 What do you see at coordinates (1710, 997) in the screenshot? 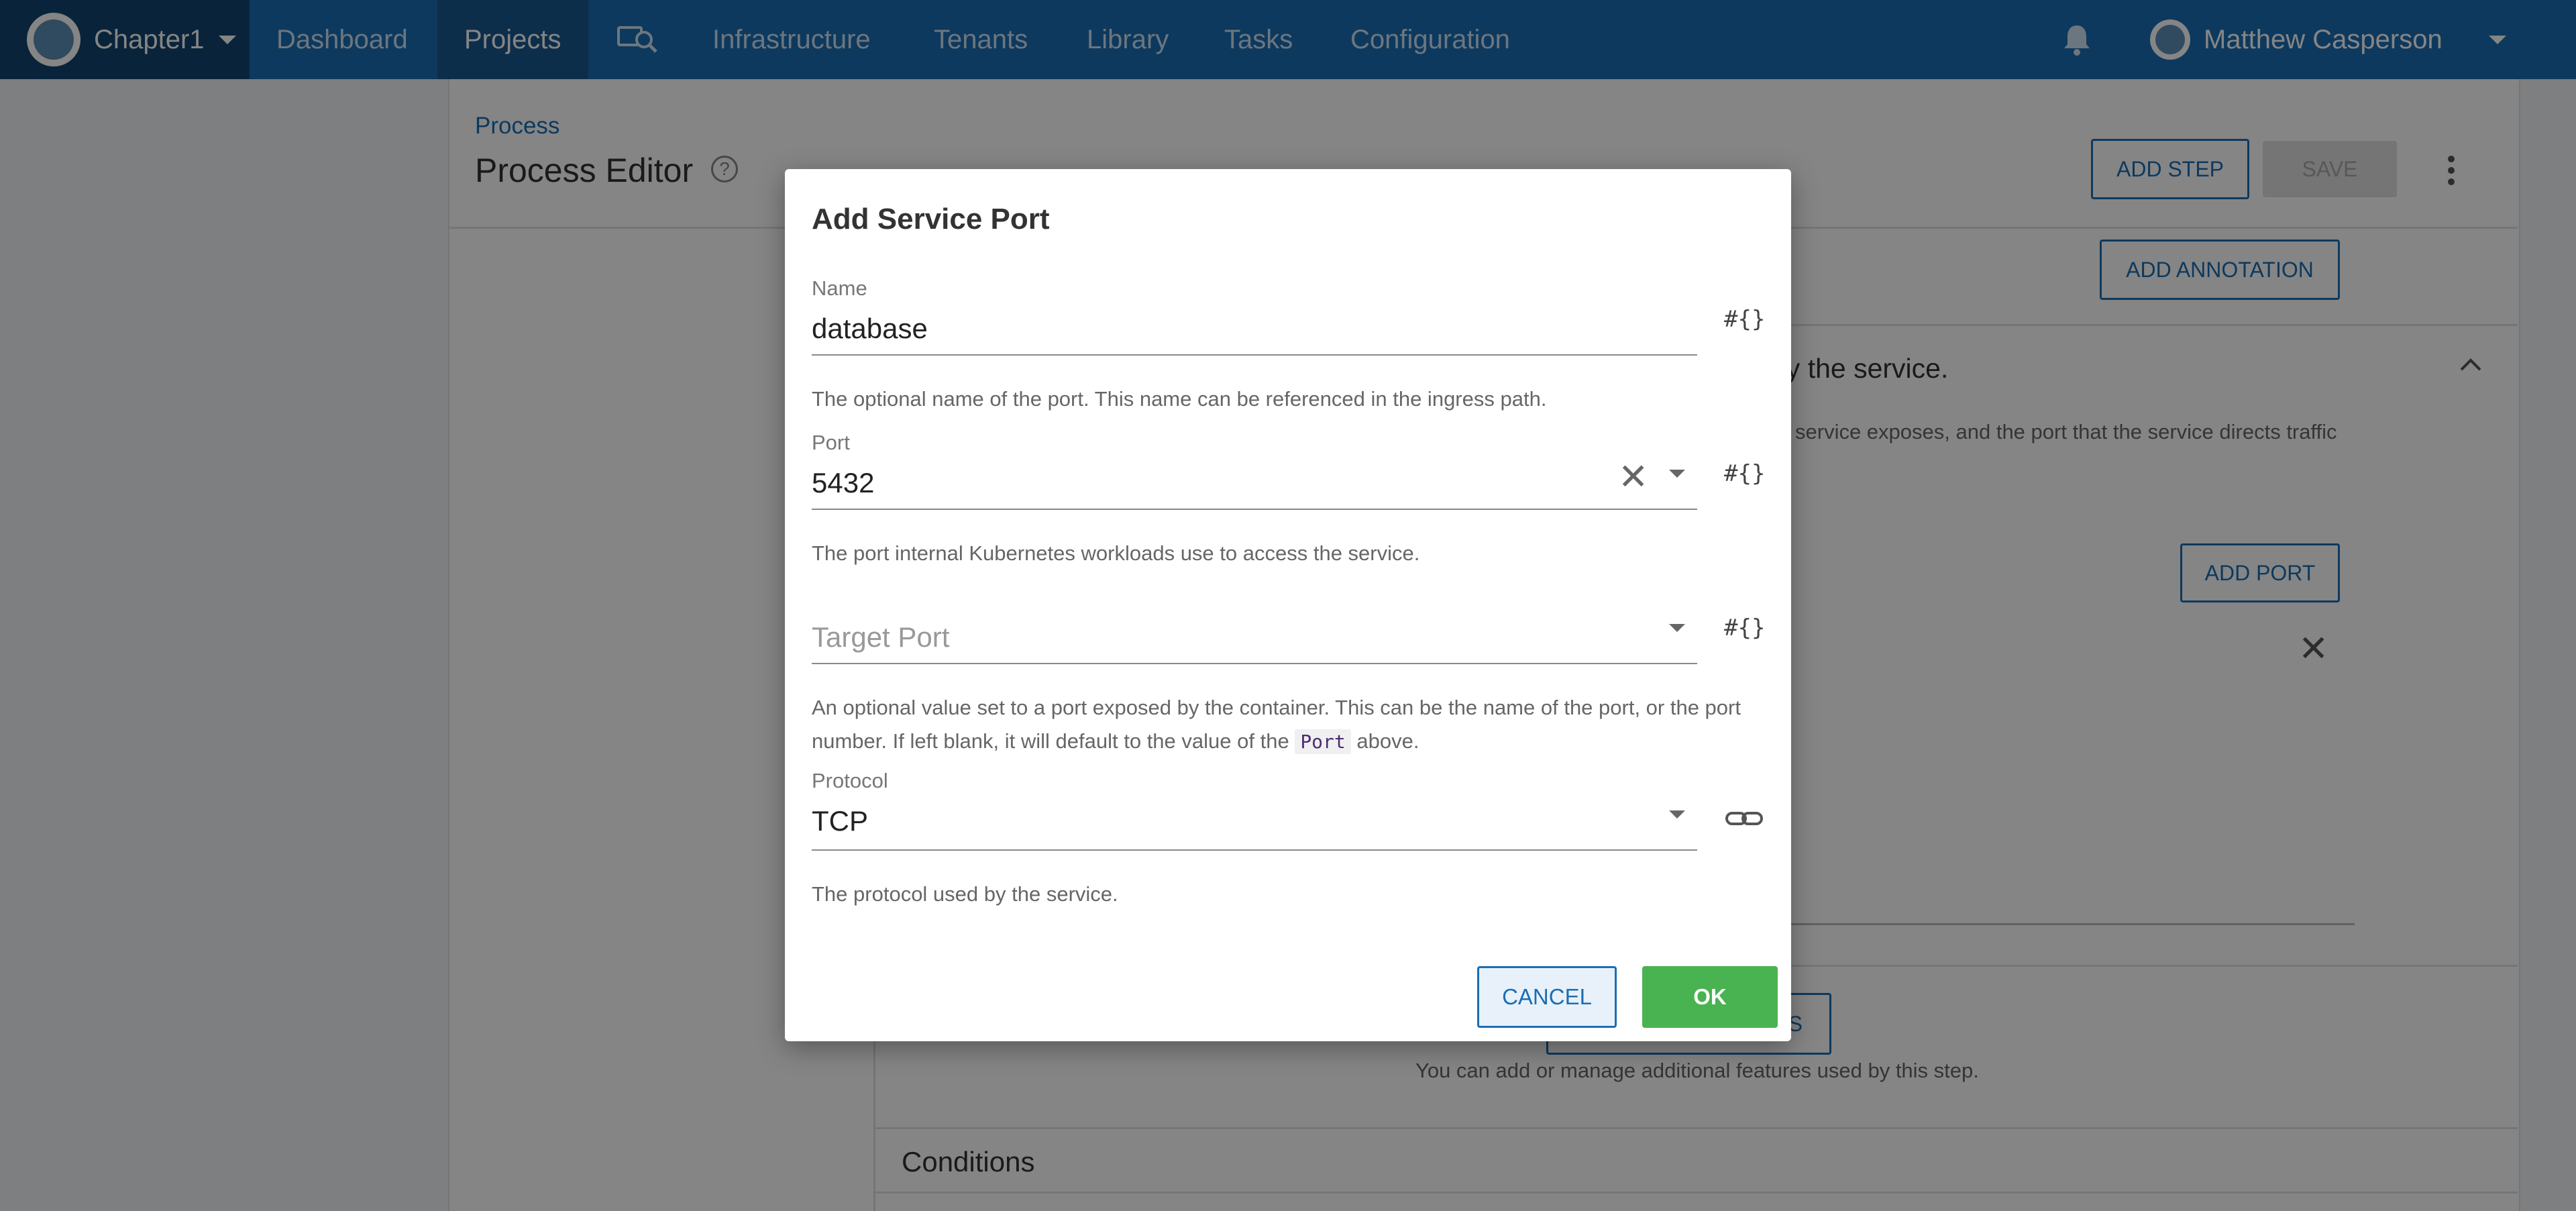
I see `ok-button: OK` at bounding box center [1710, 997].